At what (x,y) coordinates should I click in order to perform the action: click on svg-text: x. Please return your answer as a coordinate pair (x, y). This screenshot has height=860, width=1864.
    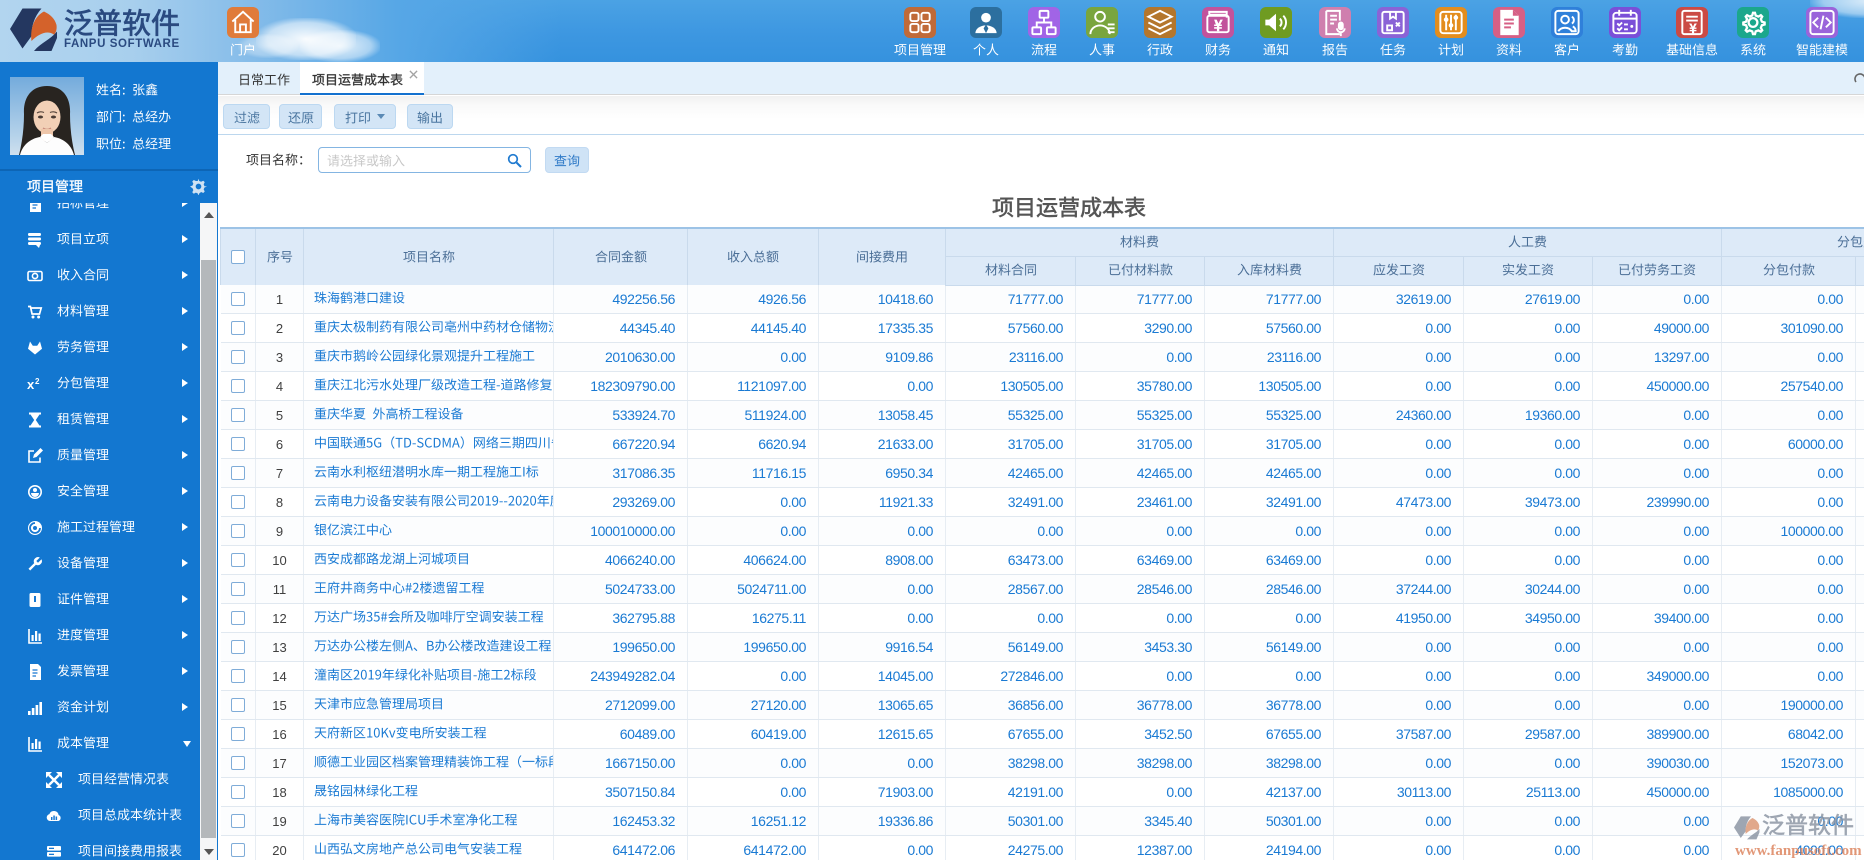
    Looking at the image, I should click on (31, 384).